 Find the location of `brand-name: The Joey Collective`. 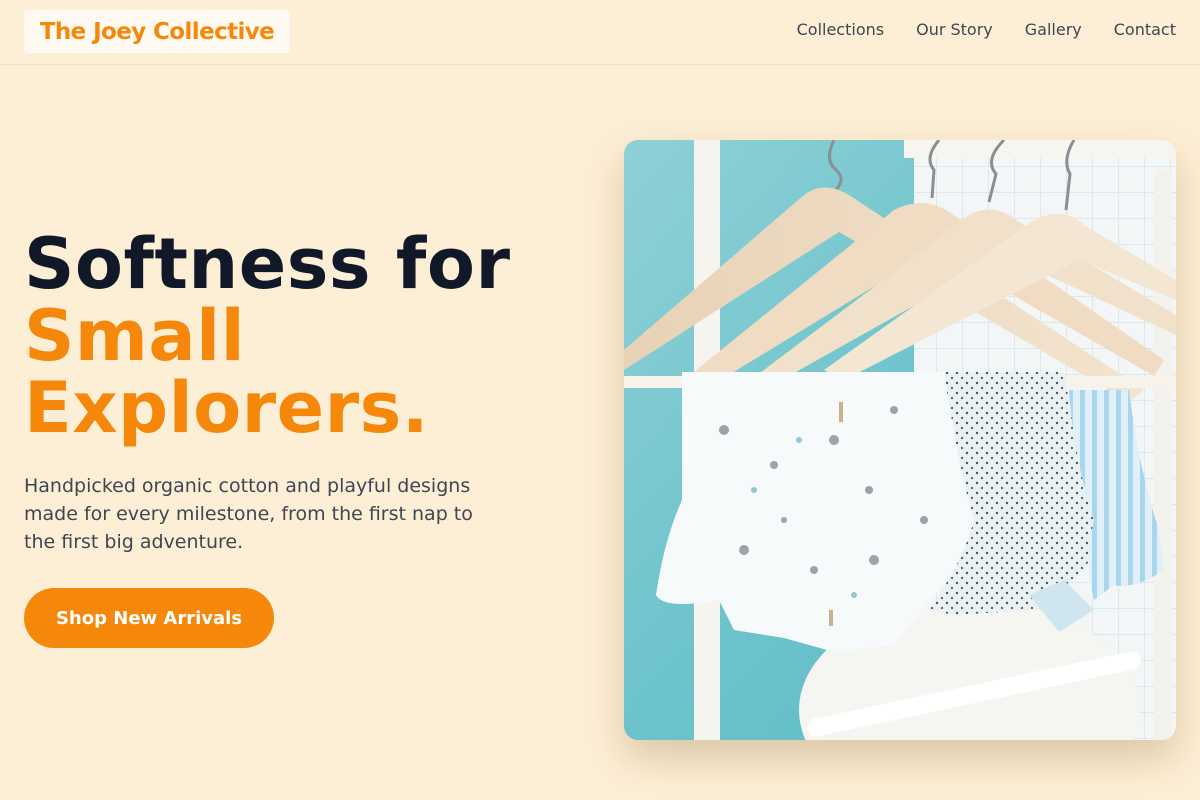

brand-name: The Joey Collective is located at coordinates (157, 31).